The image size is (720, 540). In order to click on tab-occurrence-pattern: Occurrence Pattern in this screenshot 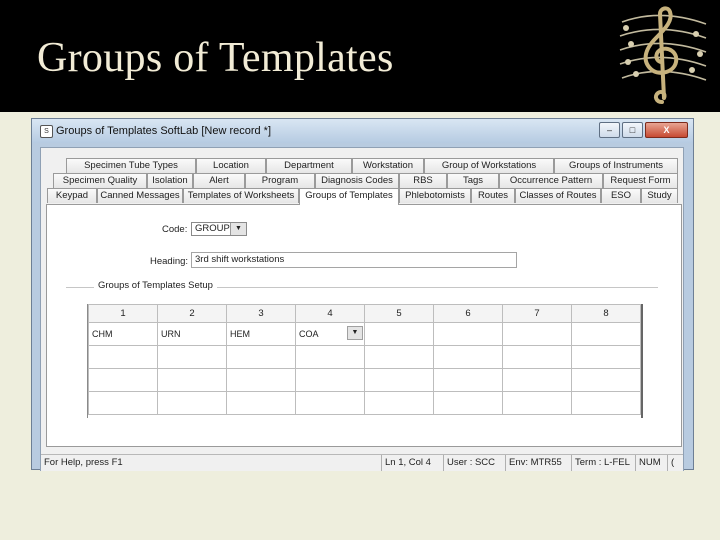, I will do `click(551, 180)`.